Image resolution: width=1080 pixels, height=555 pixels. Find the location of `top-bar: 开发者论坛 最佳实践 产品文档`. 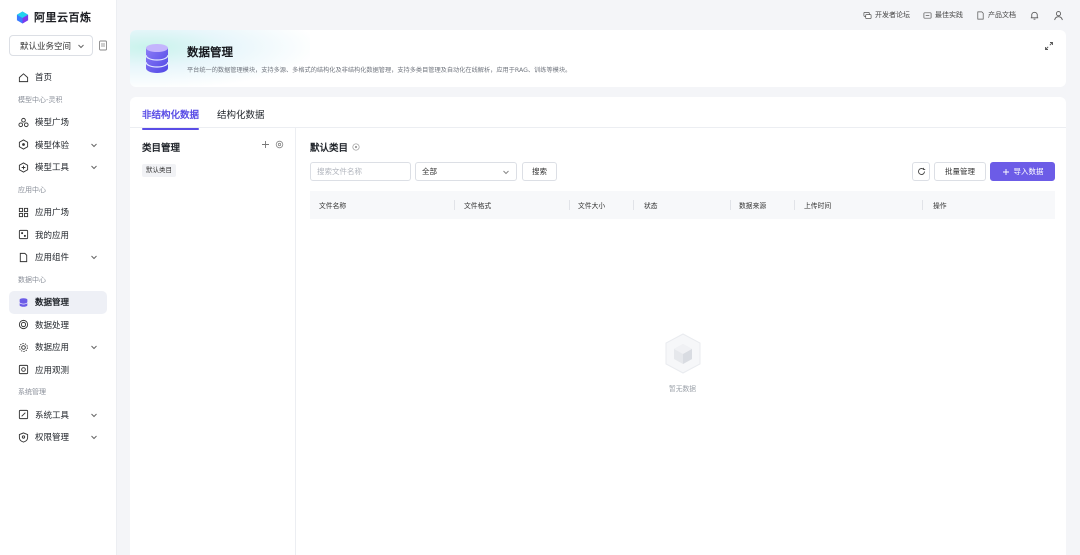

top-bar: 开发者论坛 最佳实践 产品文档 is located at coordinates (598, 15).